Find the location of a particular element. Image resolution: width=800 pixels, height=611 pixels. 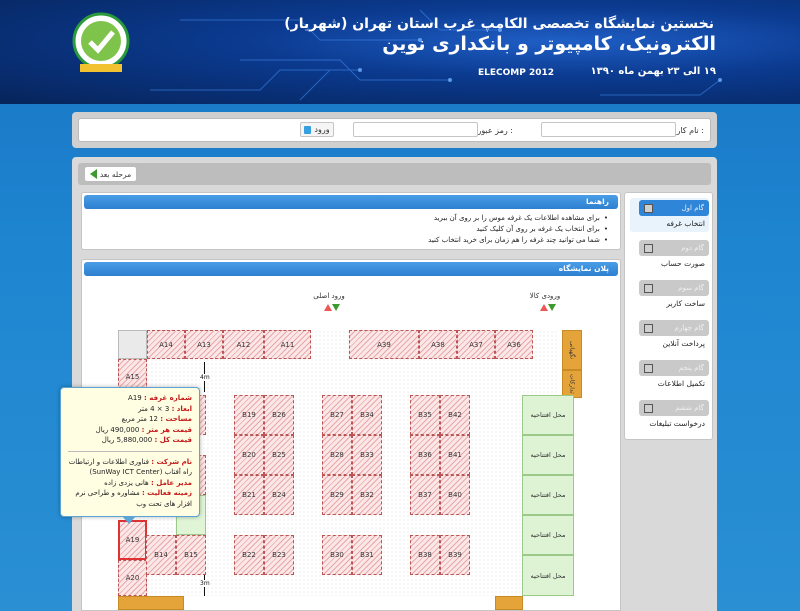

booth-A12: A12 is located at coordinates (243, 344).